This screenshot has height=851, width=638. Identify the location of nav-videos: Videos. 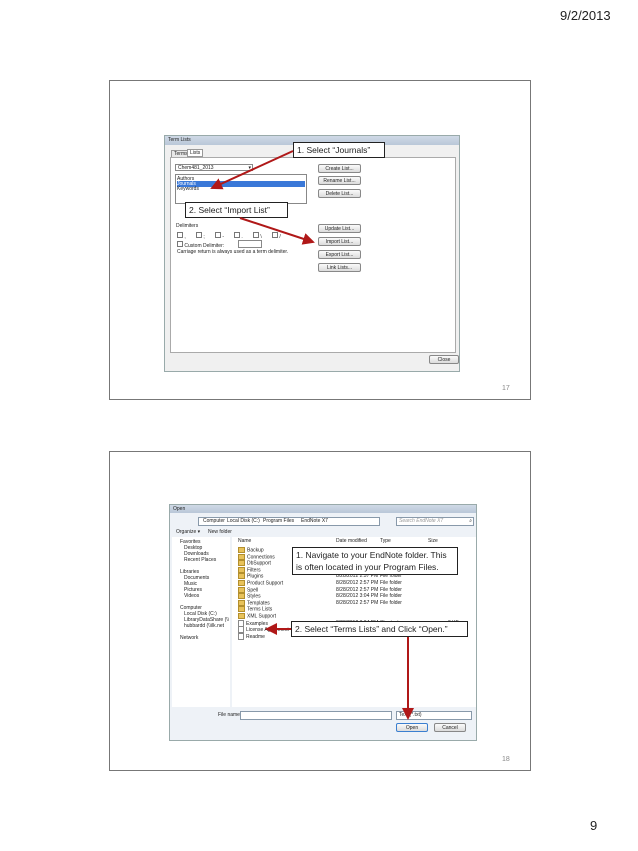
(191, 596).